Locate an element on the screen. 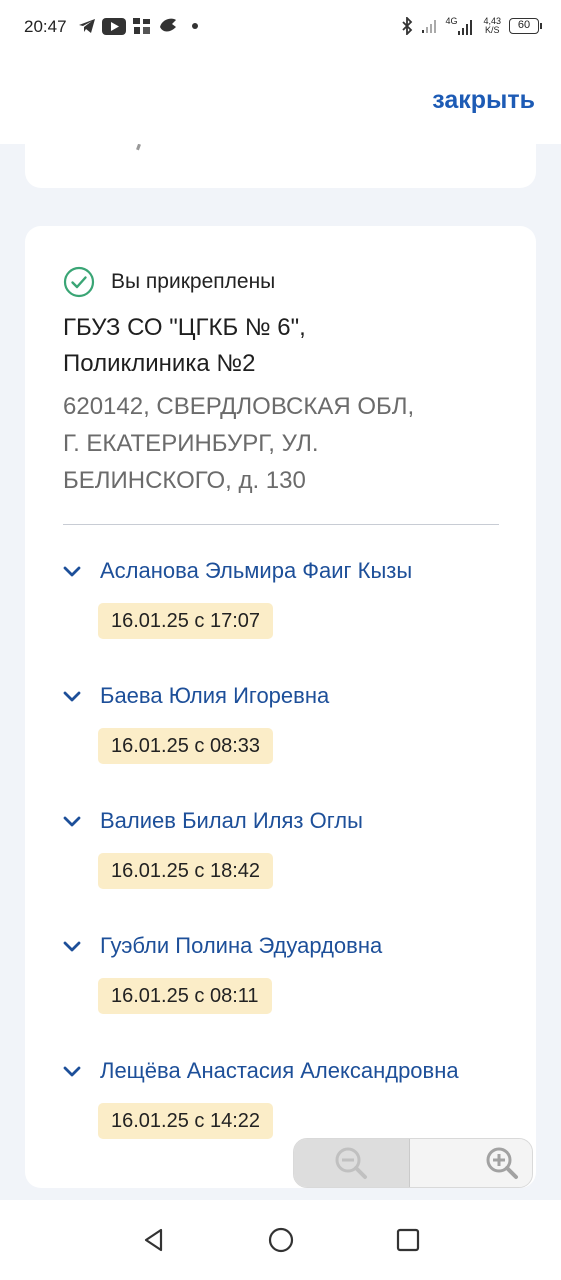 This screenshot has width=561, height=1280. attach-date-badge: 16.01.25 с 18:42 is located at coordinates (186, 871).